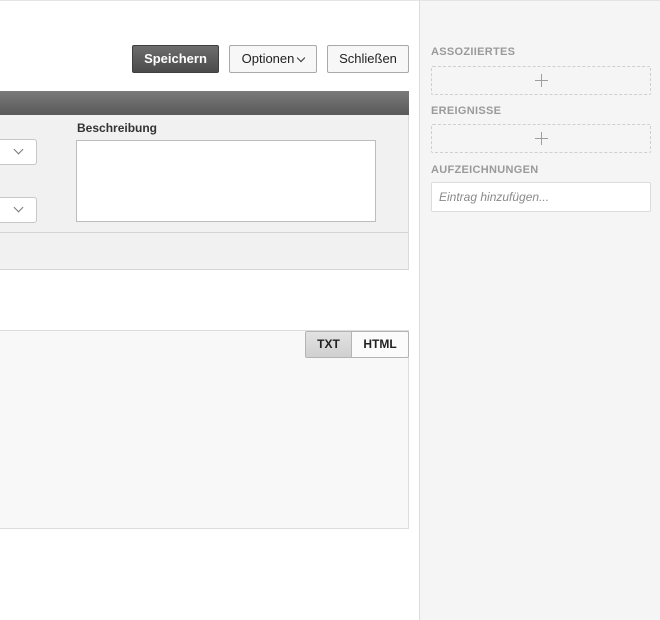 The width and height of the screenshot is (660, 620). What do you see at coordinates (473, 52) in the screenshot?
I see `associated-heading: ASSOZIIERTES` at bounding box center [473, 52].